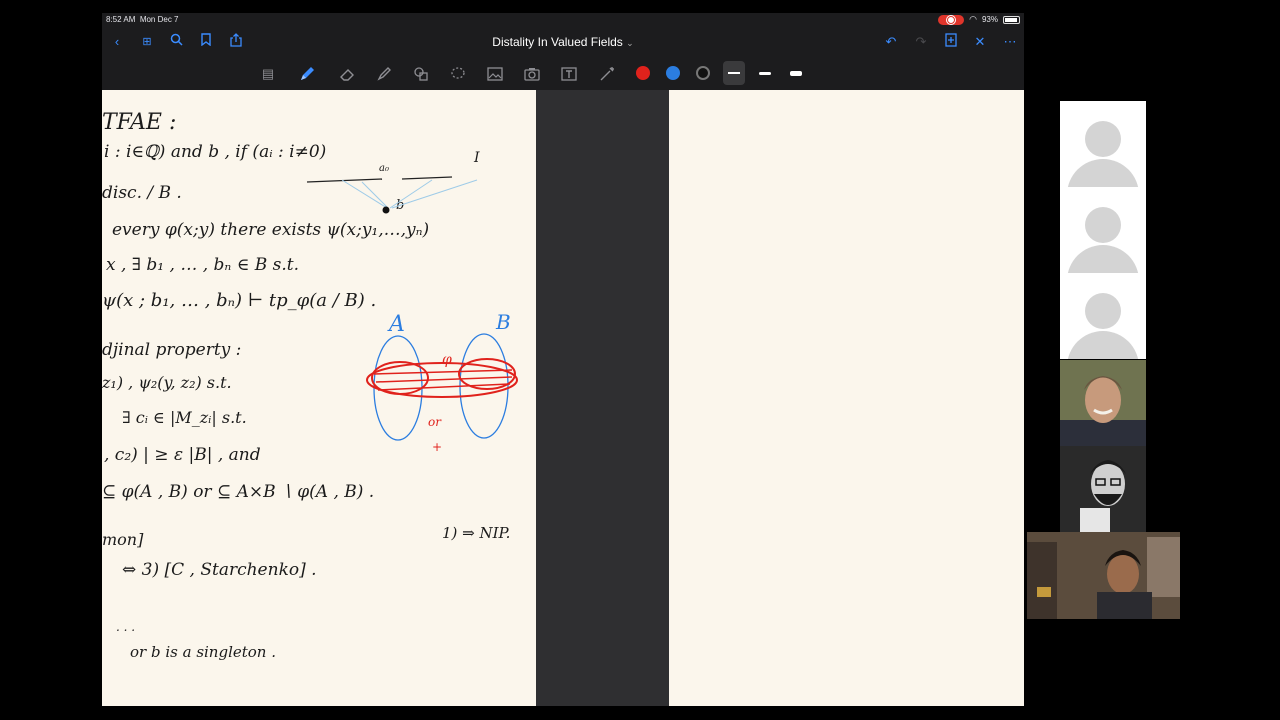 Image resolution: width=1280 pixels, height=720 pixels. Describe the element at coordinates (796, 73) in the screenshot. I see `stroke-thick` at that location.